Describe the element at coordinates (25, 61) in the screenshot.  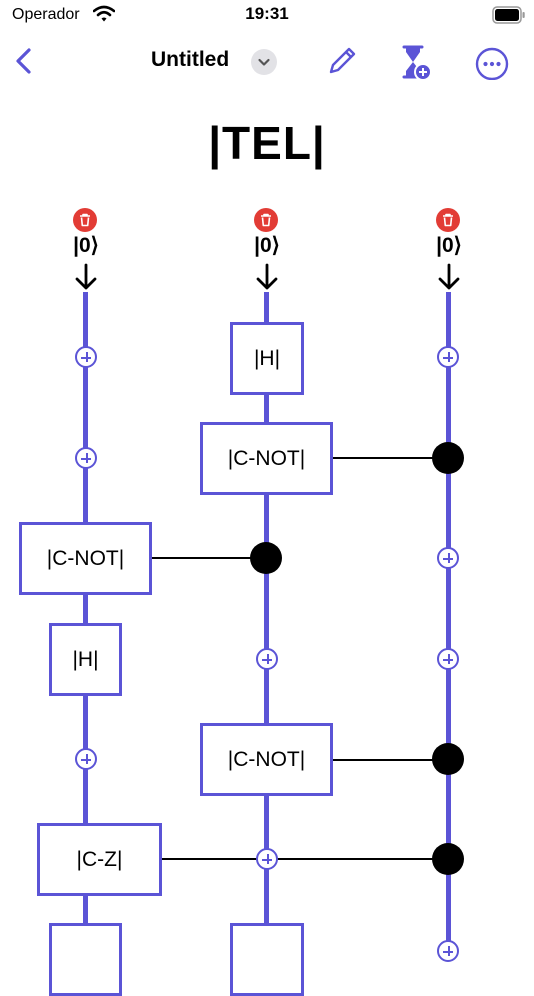
I see `back-chevron-icon` at that location.